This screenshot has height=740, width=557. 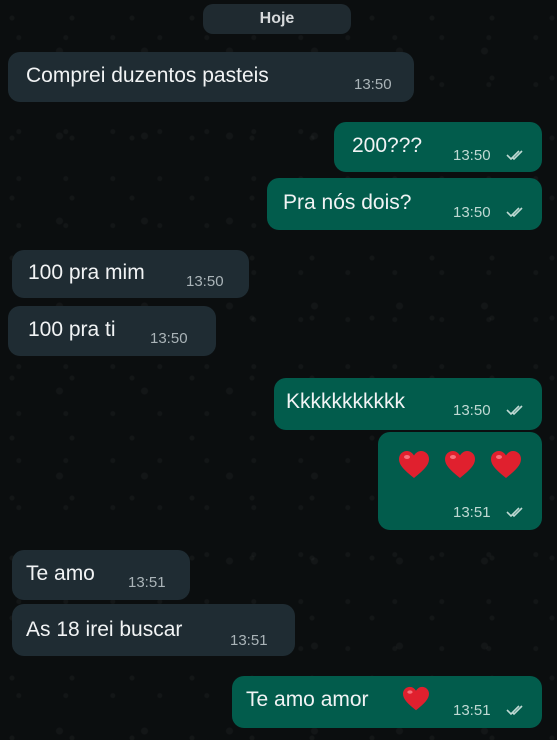 I want to click on message-bubble-incoming: Te amo 13:51, so click(x=101, y=575).